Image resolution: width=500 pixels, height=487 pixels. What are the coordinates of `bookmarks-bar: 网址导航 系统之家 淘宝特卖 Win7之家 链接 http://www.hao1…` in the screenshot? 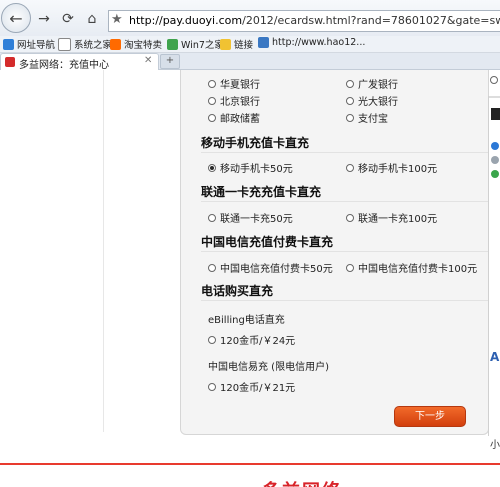 It's located at (250, 44).